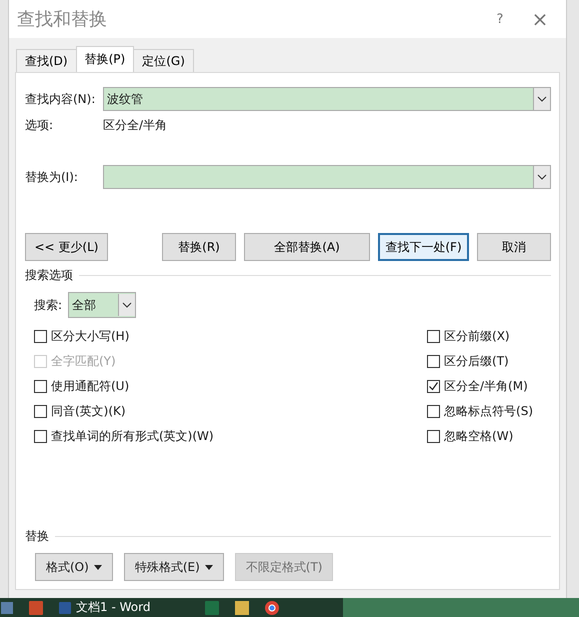 This screenshot has width=579, height=617. I want to click on format-button: 特殊格式(E), so click(174, 567).